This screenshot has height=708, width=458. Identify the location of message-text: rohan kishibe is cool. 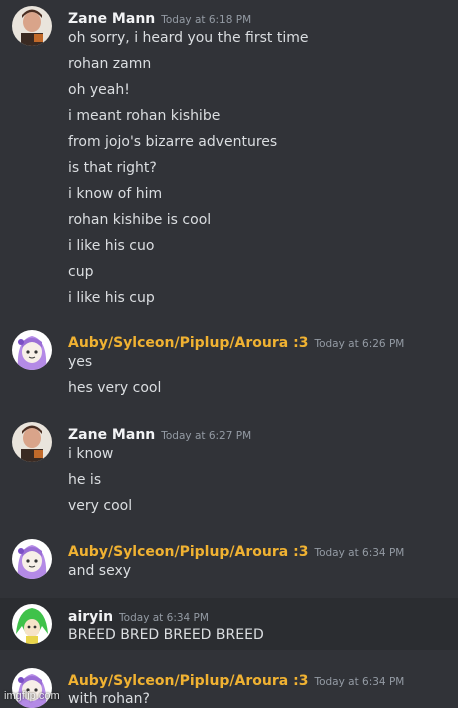
(140, 220).